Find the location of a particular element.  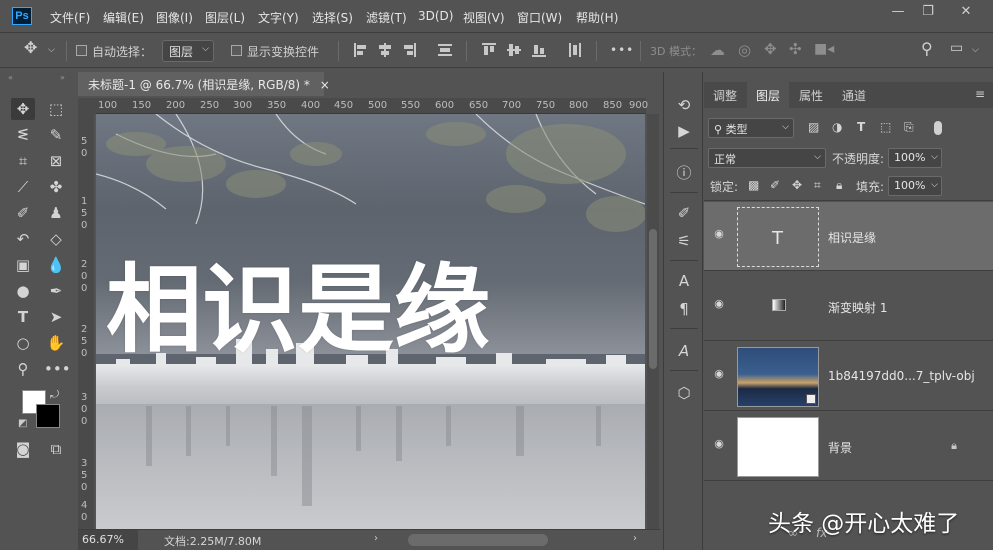

menu-file: 文件(F) is located at coordinates (70, 17).